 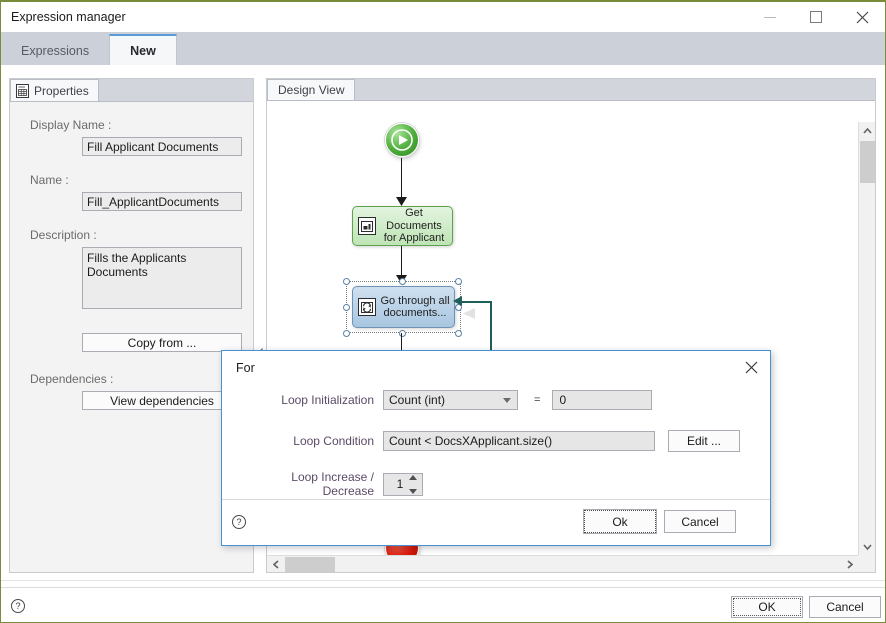 I want to click on loop-initialization-select: Count (int), so click(x=450, y=400).